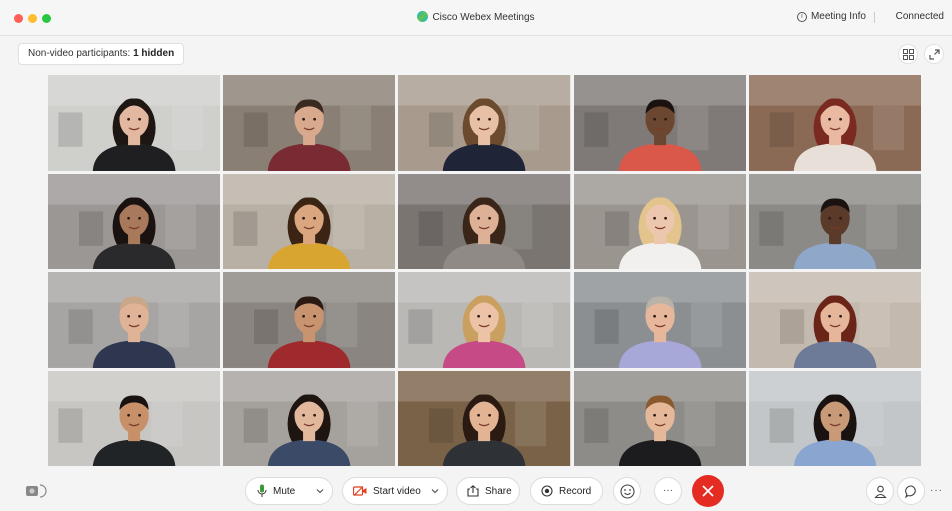 This screenshot has height=511, width=952. I want to click on participants-panel-button, so click(880, 491).